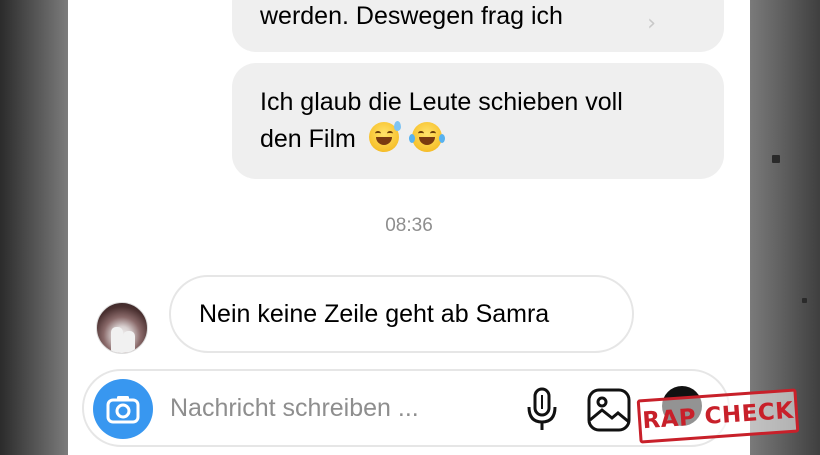 This screenshot has width=820, height=455. Describe the element at coordinates (785, 227) in the screenshot. I see `background-right` at that location.